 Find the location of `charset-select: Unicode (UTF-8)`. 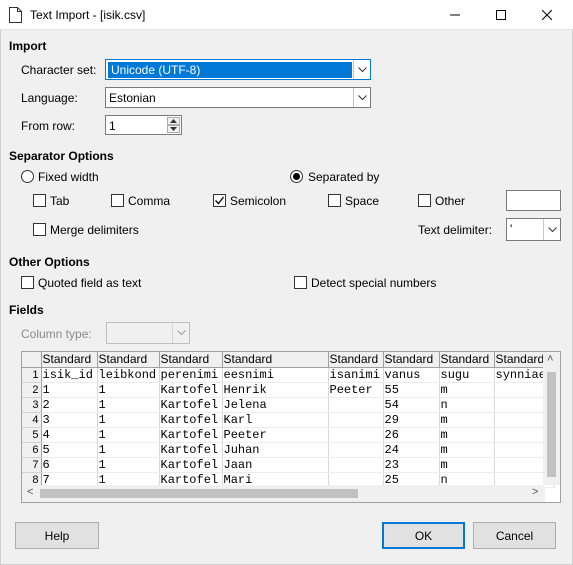

charset-select: Unicode (UTF-8) is located at coordinates (238, 69).